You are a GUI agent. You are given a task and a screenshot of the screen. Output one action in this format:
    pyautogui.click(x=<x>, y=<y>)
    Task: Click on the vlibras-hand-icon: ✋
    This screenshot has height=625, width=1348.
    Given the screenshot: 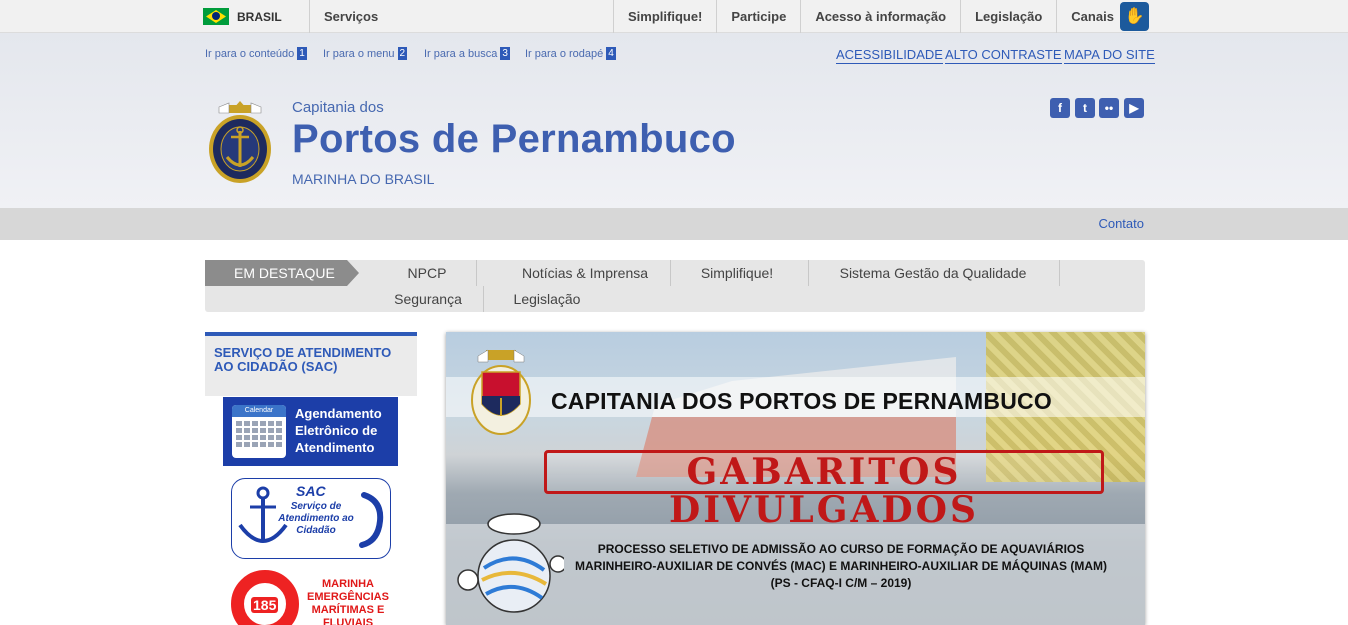 What is the action you would take?
    pyautogui.click(x=1134, y=16)
    